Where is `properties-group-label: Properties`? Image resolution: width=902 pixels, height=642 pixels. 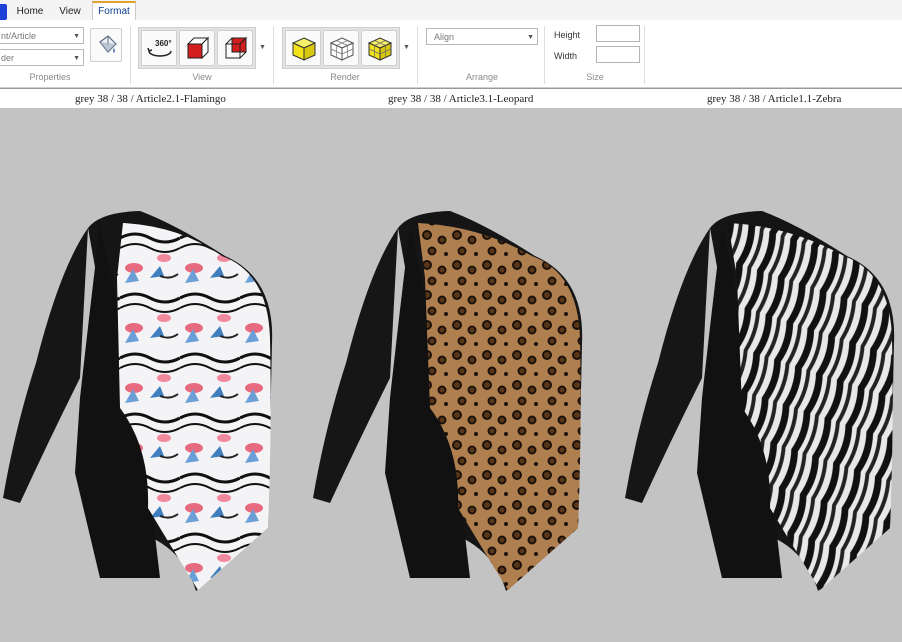 properties-group-label: Properties is located at coordinates (50, 77).